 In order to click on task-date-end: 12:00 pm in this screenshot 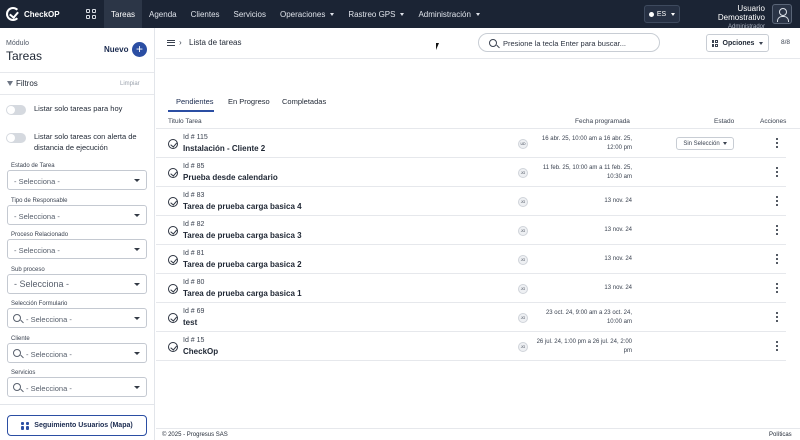, I will do `click(619, 148)`.